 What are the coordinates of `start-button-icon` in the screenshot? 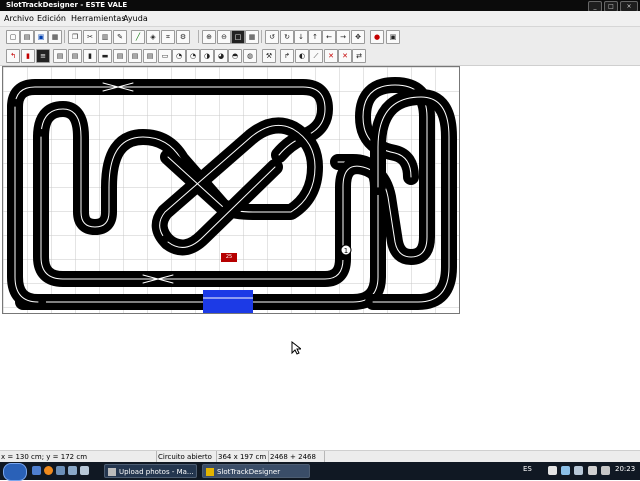 It's located at (15, 472).